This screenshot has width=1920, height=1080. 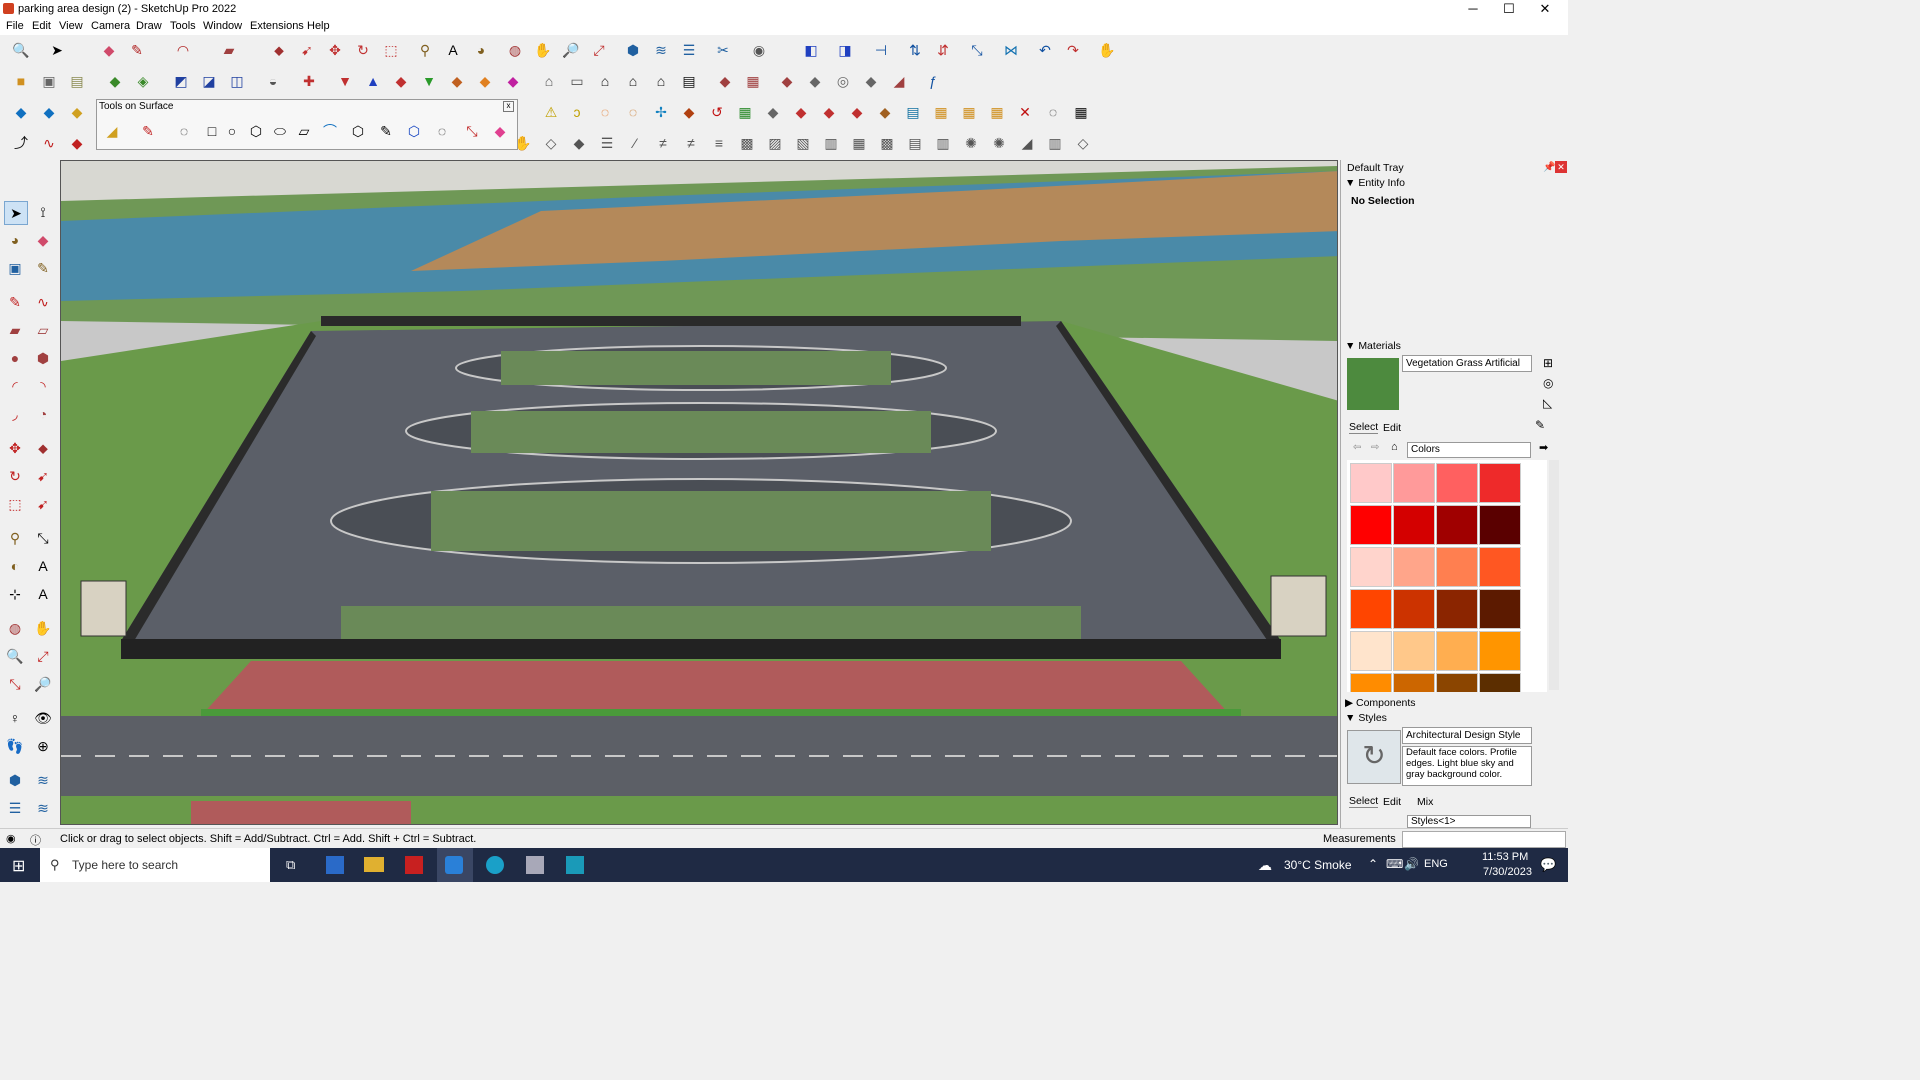 What do you see at coordinates (915, 143) in the screenshot?
I see `profile-n-icon: ▤` at bounding box center [915, 143].